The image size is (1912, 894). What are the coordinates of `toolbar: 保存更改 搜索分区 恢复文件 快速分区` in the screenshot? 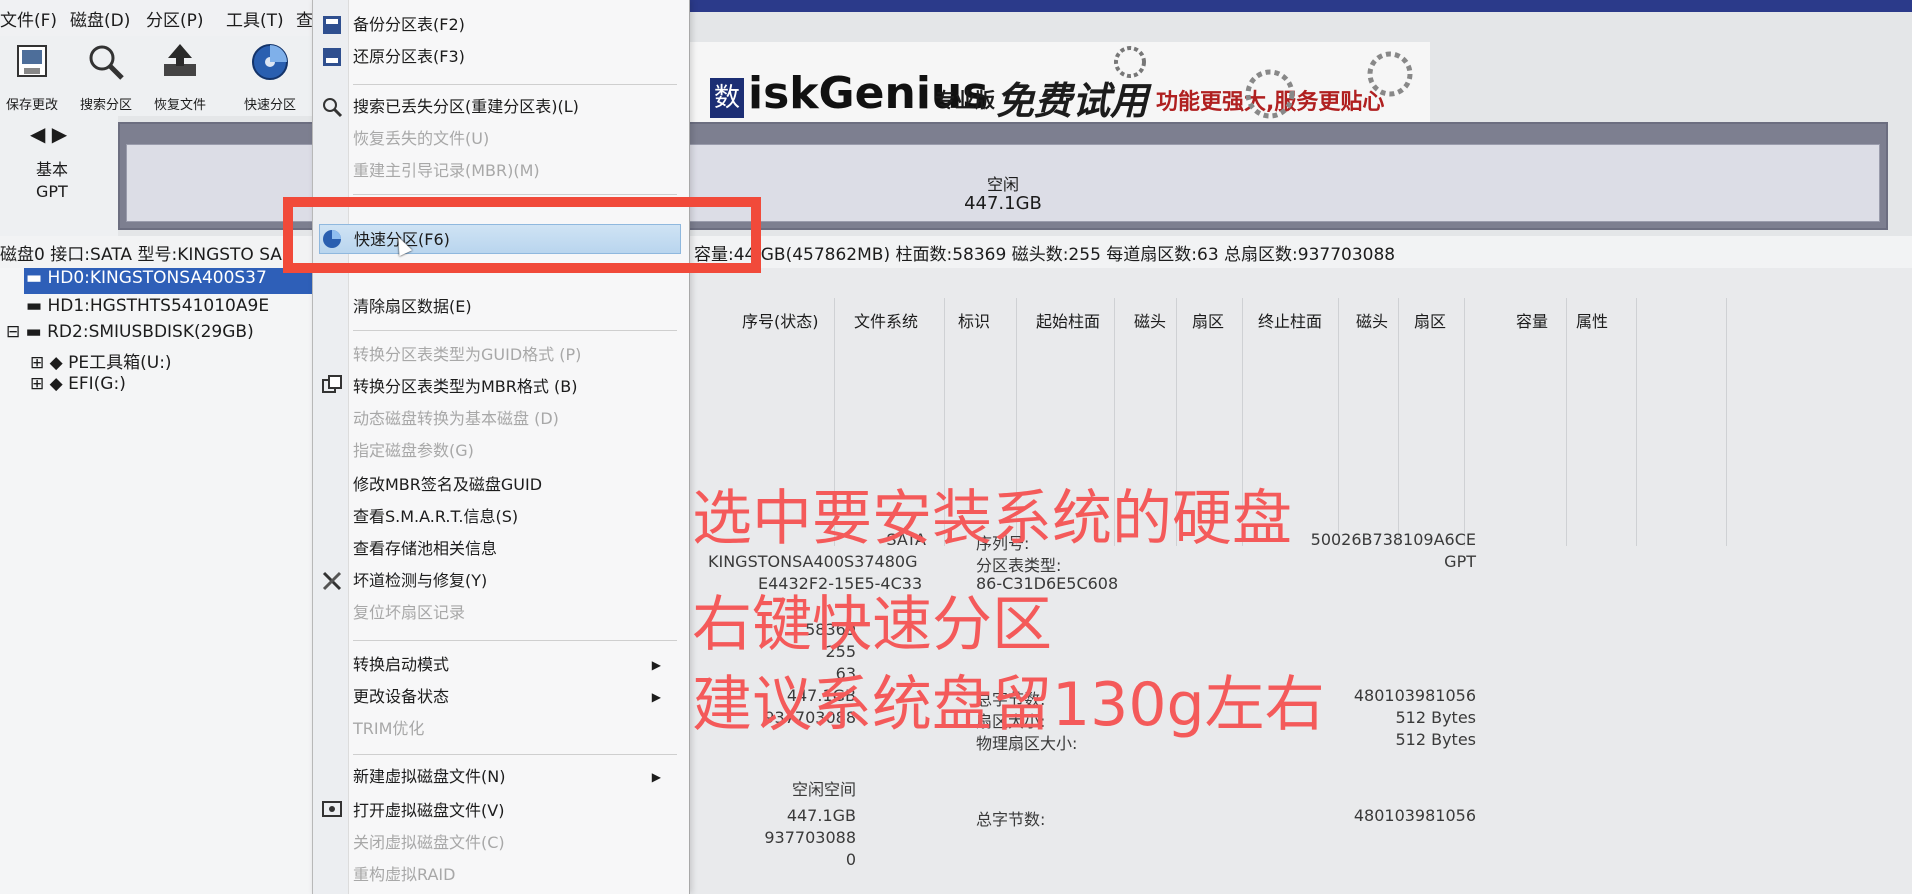 It's located at (160, 76).